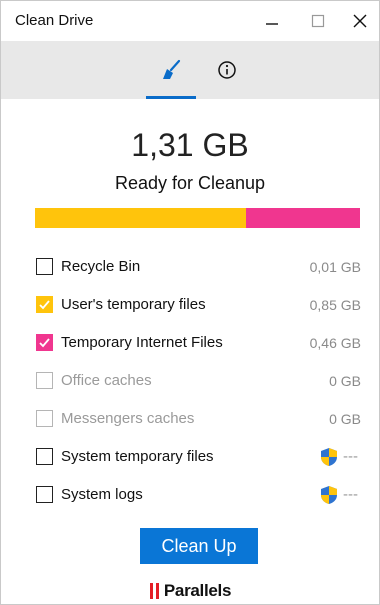 This screenshot has height=605, width=380. I want to click on item-label: System temporary files, so click(137, 456).